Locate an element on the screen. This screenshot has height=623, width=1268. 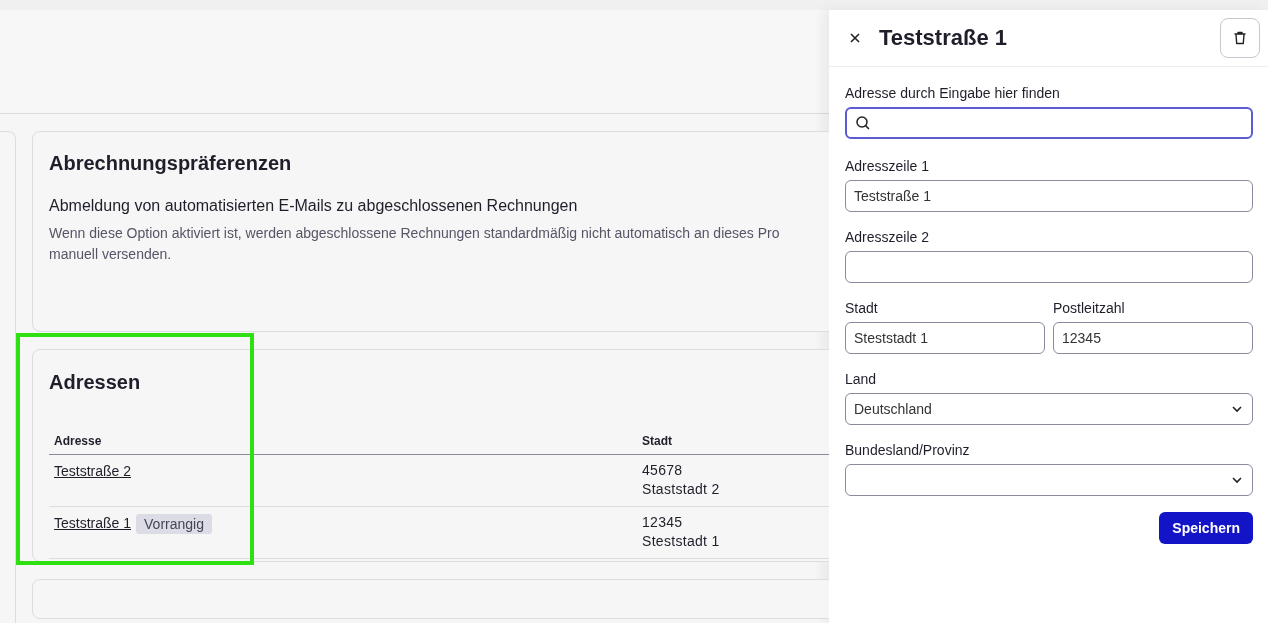
panel-title: Teststraße 1 is located at coordinates (943, 38).